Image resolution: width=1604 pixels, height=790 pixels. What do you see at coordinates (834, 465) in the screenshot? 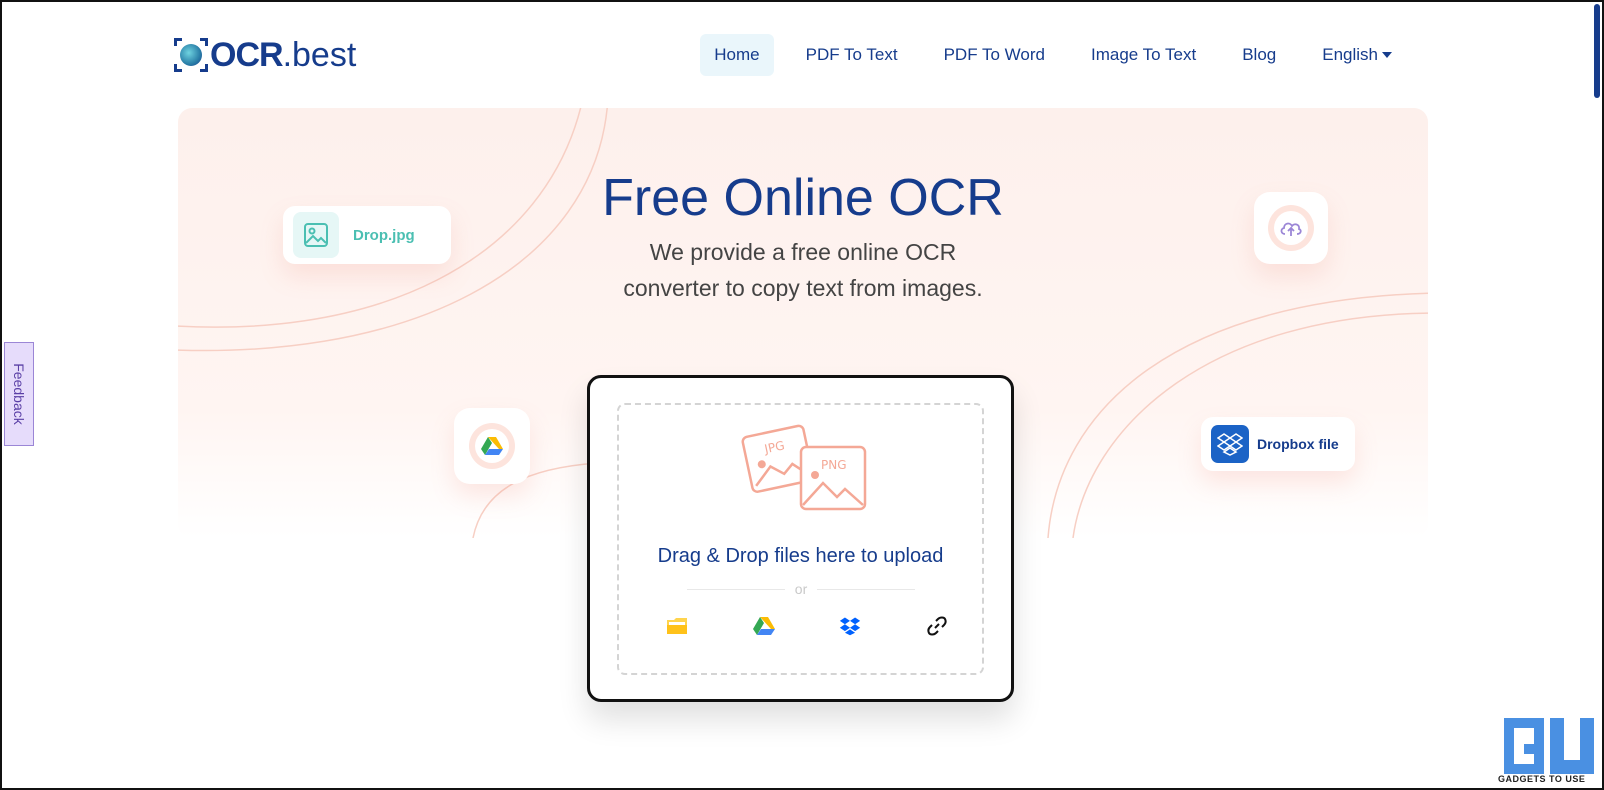
I see `png-label: PNG` at bounding box center [834, 465].